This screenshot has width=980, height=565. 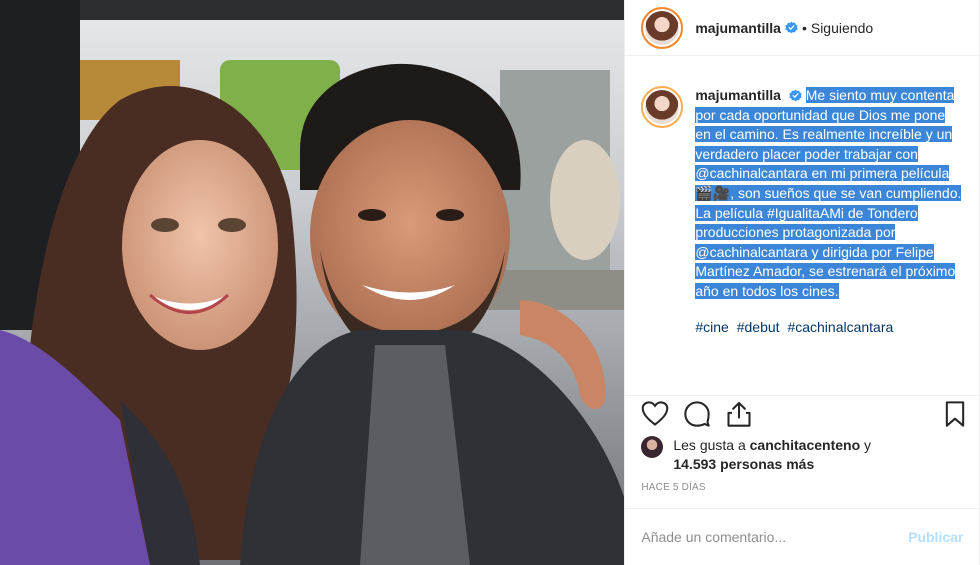 What do you see at coordinates (738, 28) in the screenshot?
I see `author-username: majumantilla` at bounding box center [738, 28].